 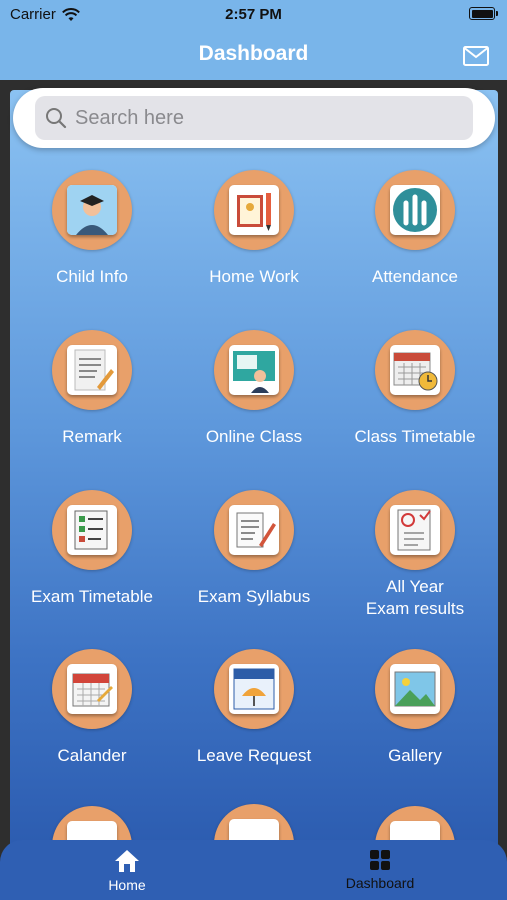 I want to click on tab-dashboard-label: Dashboard, so click(x=380, y=883).